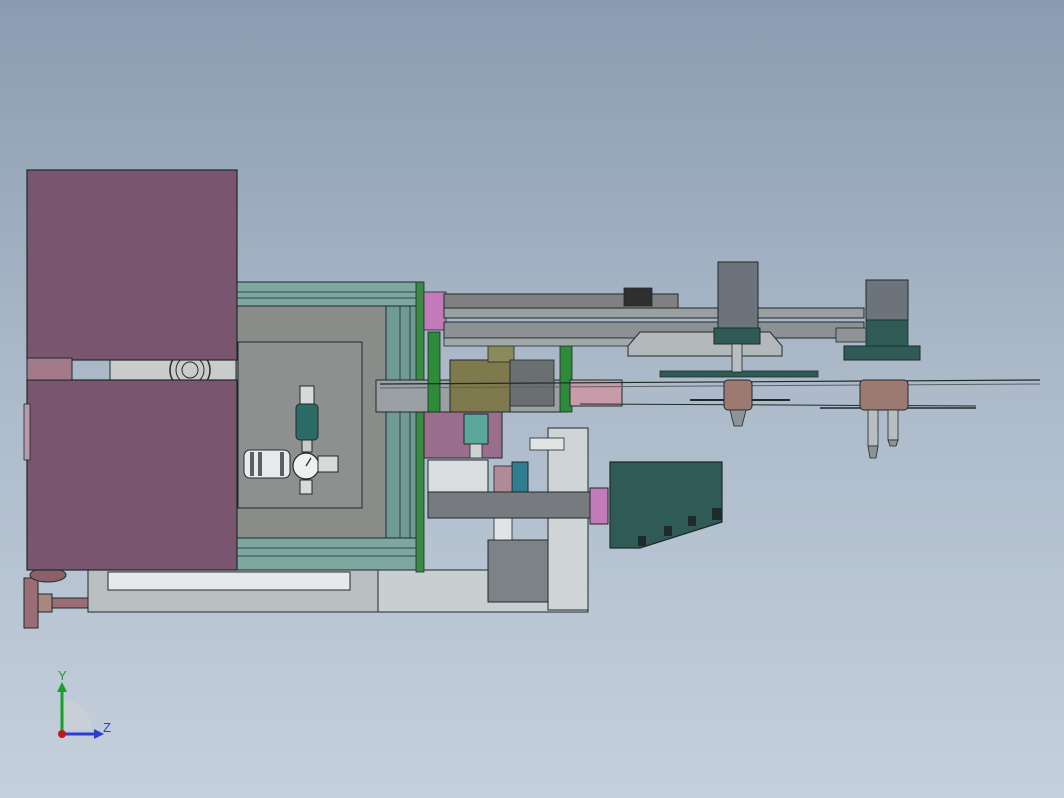  I want to click on y-axis-arrow, so click(62, 687).